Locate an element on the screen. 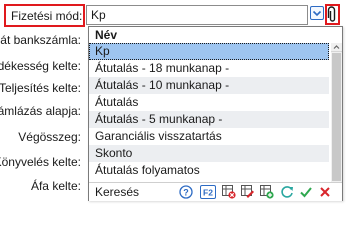 This screenshot has width=349, height=240. search-label: Keresés is located at coordinates (117, 192).